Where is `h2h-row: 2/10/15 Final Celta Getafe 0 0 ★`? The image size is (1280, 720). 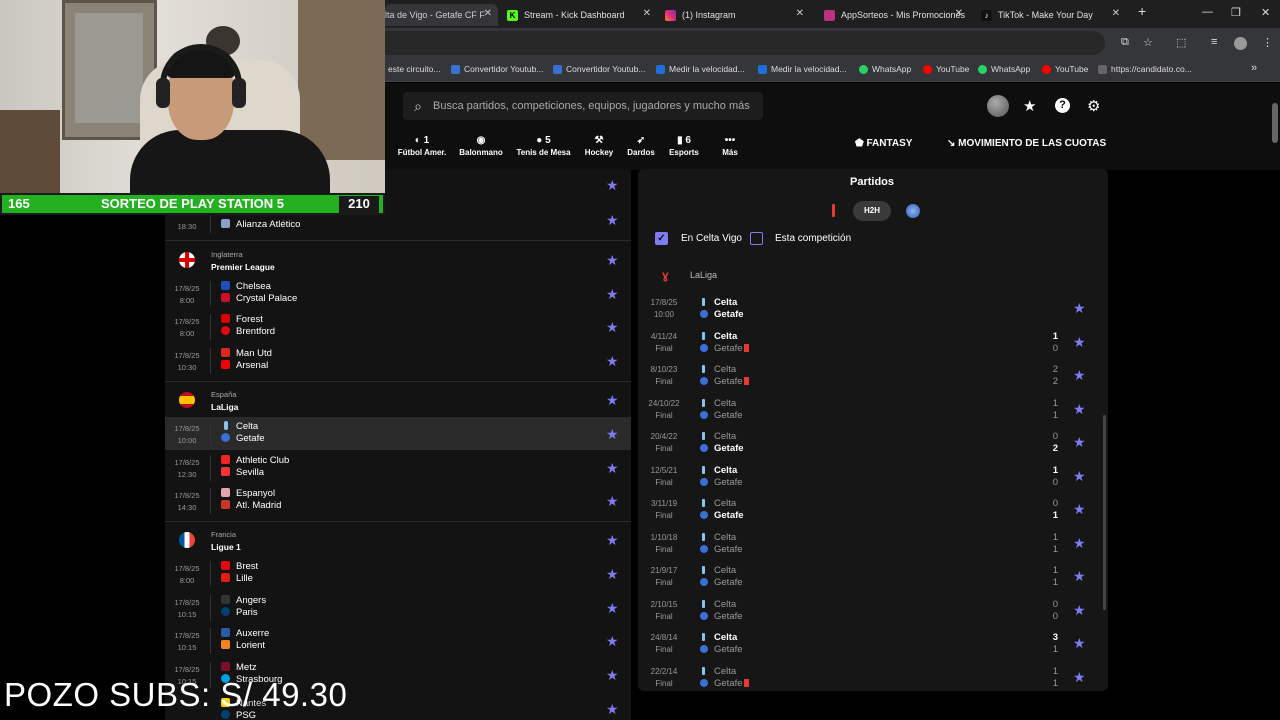
h2h-row: 2/10/15 Final Celta Getafe 0 0 ★ is located at coordinates (872, 610).